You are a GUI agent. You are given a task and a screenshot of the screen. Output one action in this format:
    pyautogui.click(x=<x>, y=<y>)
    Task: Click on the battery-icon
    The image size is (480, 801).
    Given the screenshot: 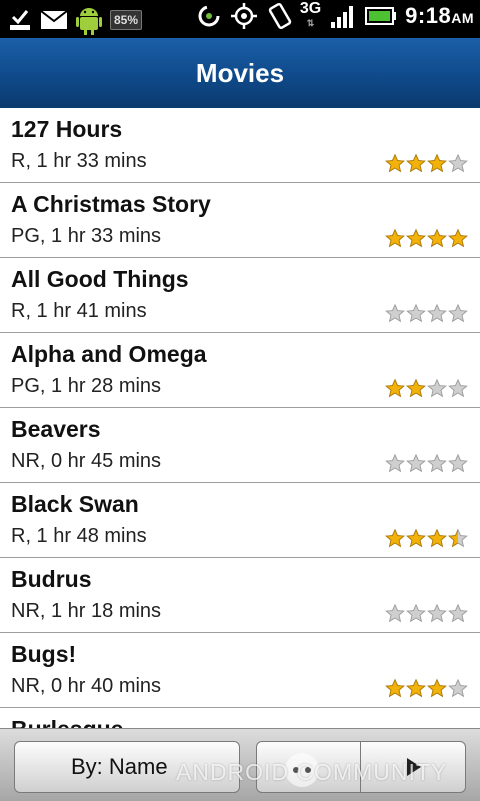 What is the action you would take?
    pyautogui.click(x=381, y=16)
    